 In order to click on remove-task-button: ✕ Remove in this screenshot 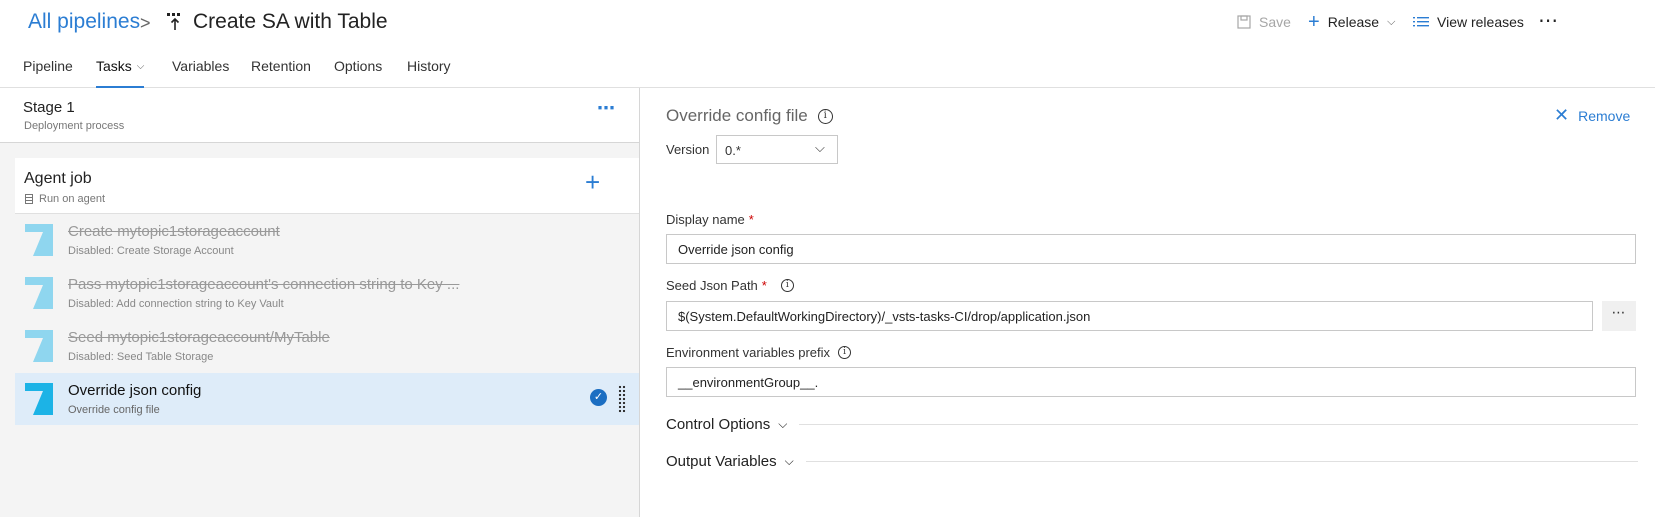, I will do `click(1592, 115)`.